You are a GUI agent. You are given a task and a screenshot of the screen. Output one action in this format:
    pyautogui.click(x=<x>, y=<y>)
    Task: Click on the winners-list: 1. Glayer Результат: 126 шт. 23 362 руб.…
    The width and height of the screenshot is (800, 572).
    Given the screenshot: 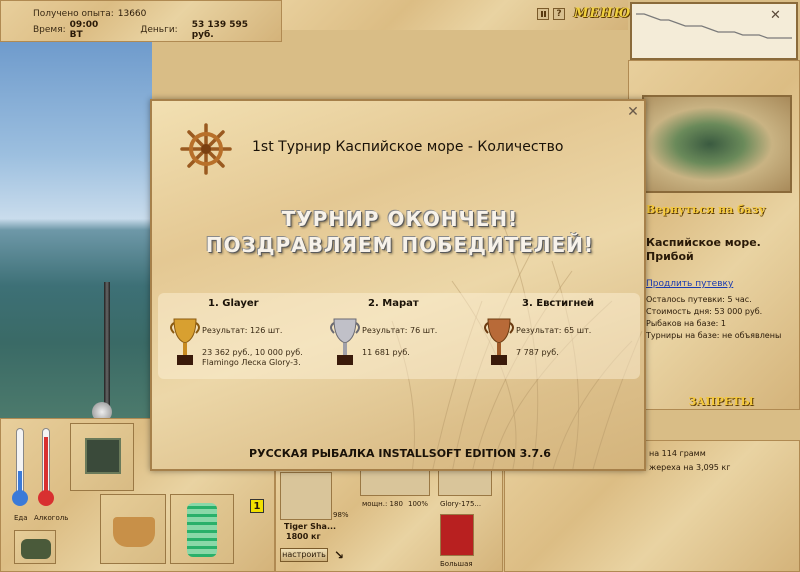 What is the action you would take?
    pyautogui.click(x=399, y=336)
    